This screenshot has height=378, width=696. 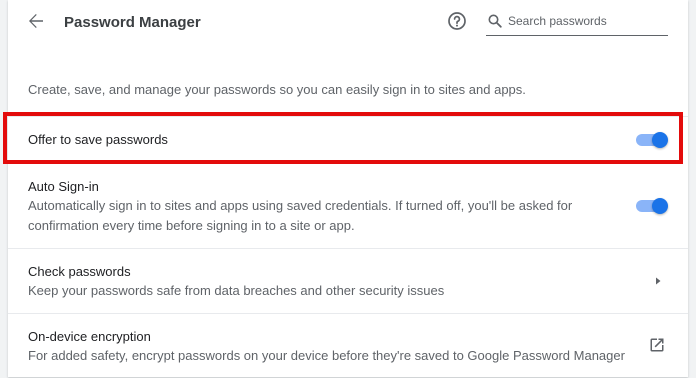 I want to click on back-button, so click(x=36, y=21).